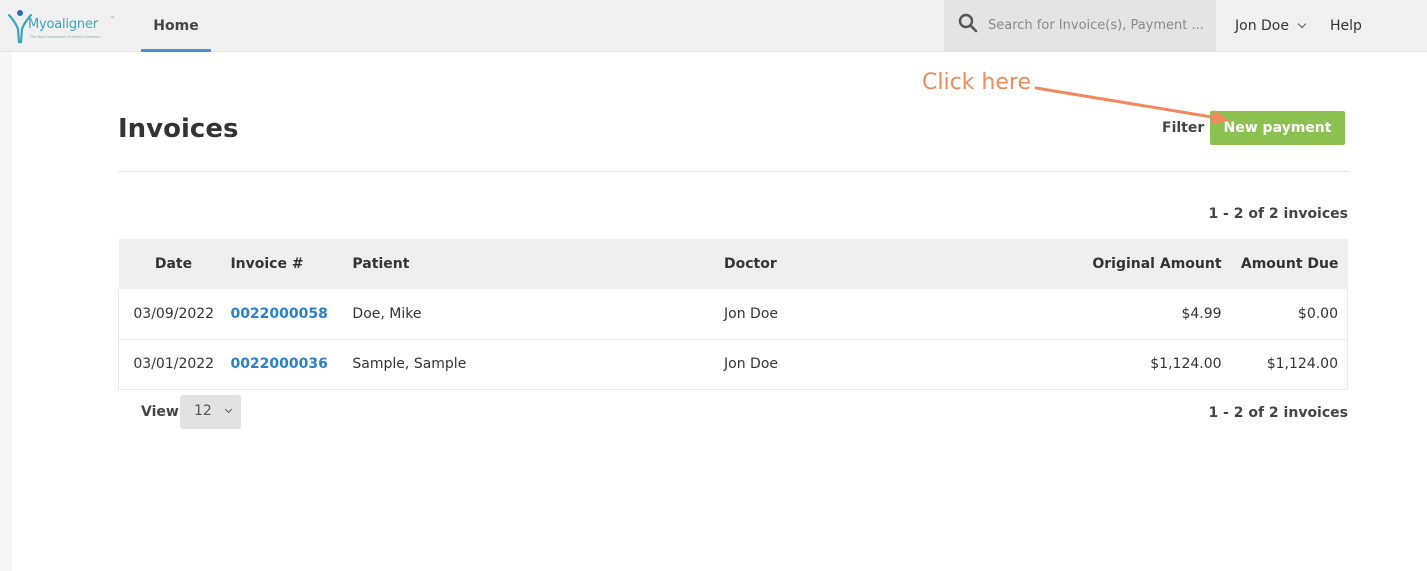  What do you see at coordinates (176, 26) in the screenshot?
I see `nav-tab-home: Home` at bounding box center [176, 26].